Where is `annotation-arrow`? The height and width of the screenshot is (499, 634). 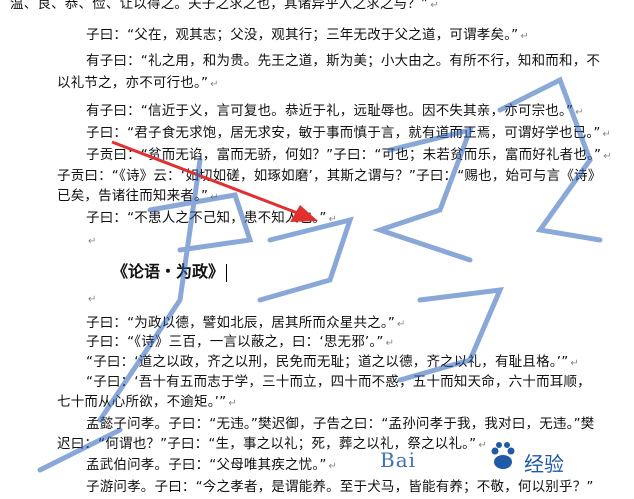
annotation-arrow is located at coordinates (214, 181).